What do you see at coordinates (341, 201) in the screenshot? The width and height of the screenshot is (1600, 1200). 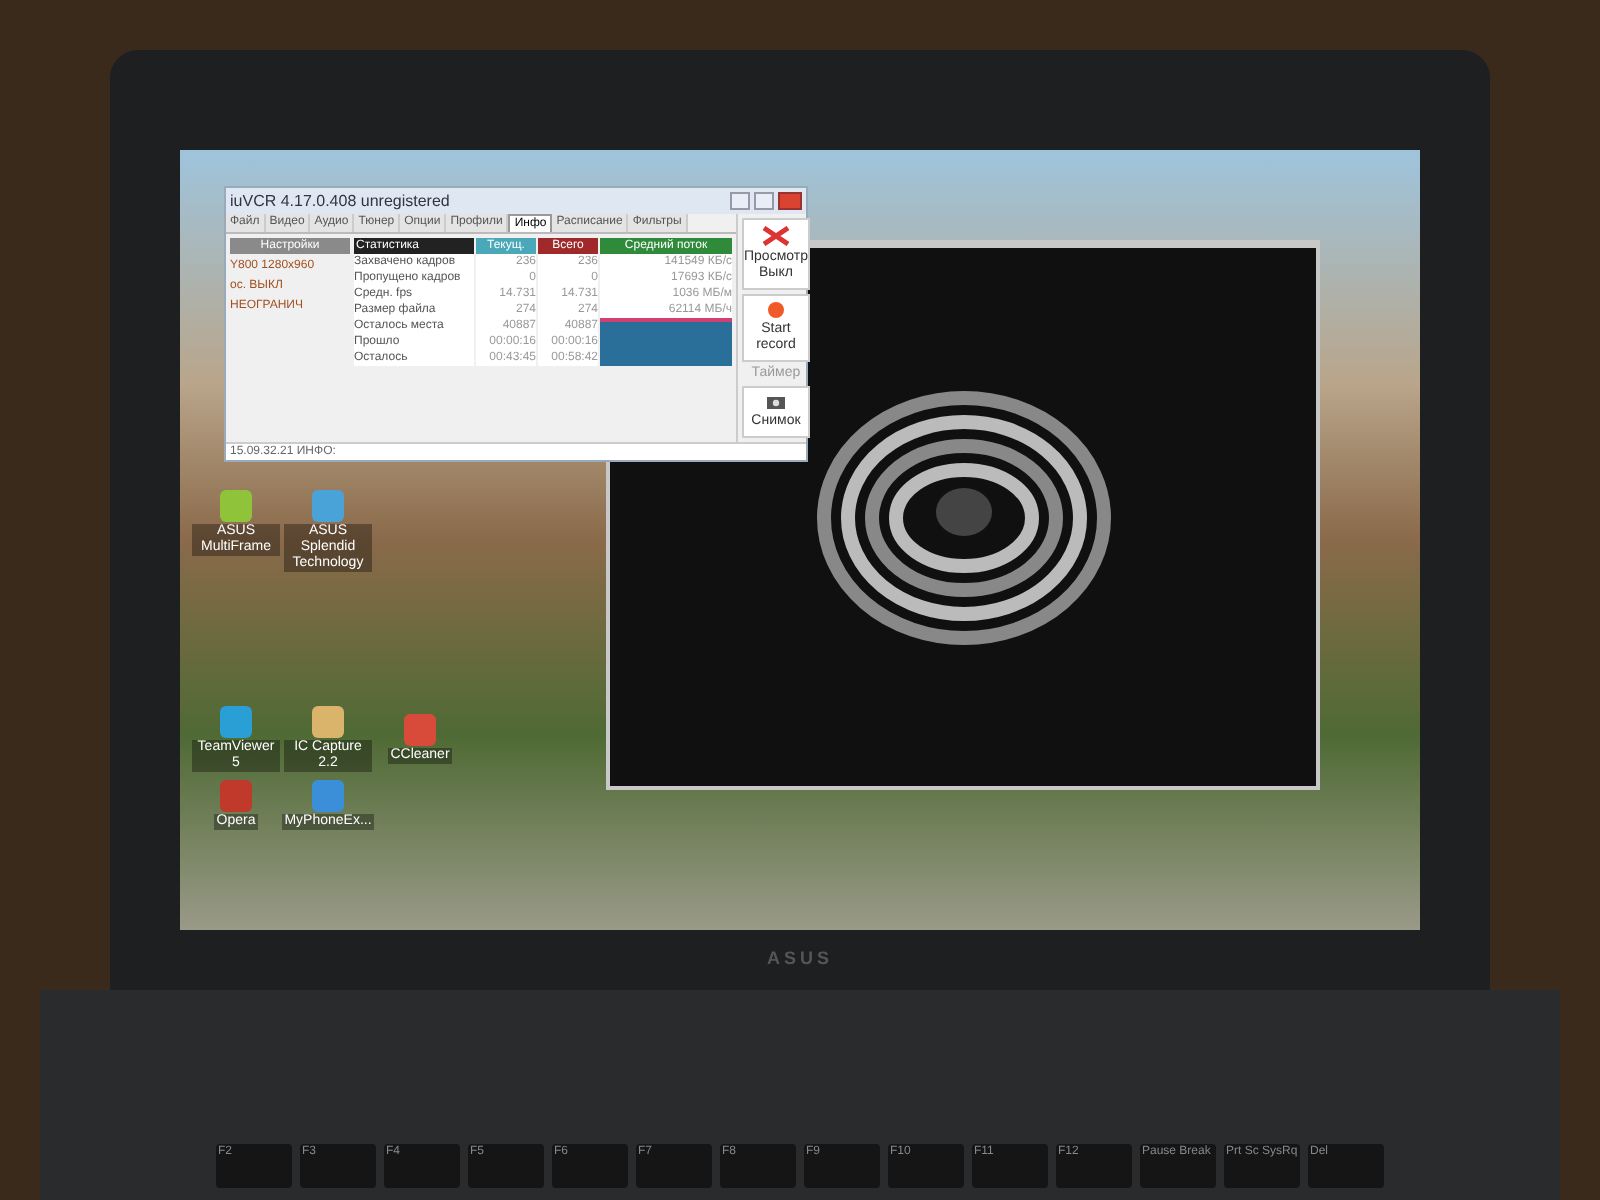 I see `window-title: iuVCR 4.17.0.408 unregistered` at bounding box center [341, 201].